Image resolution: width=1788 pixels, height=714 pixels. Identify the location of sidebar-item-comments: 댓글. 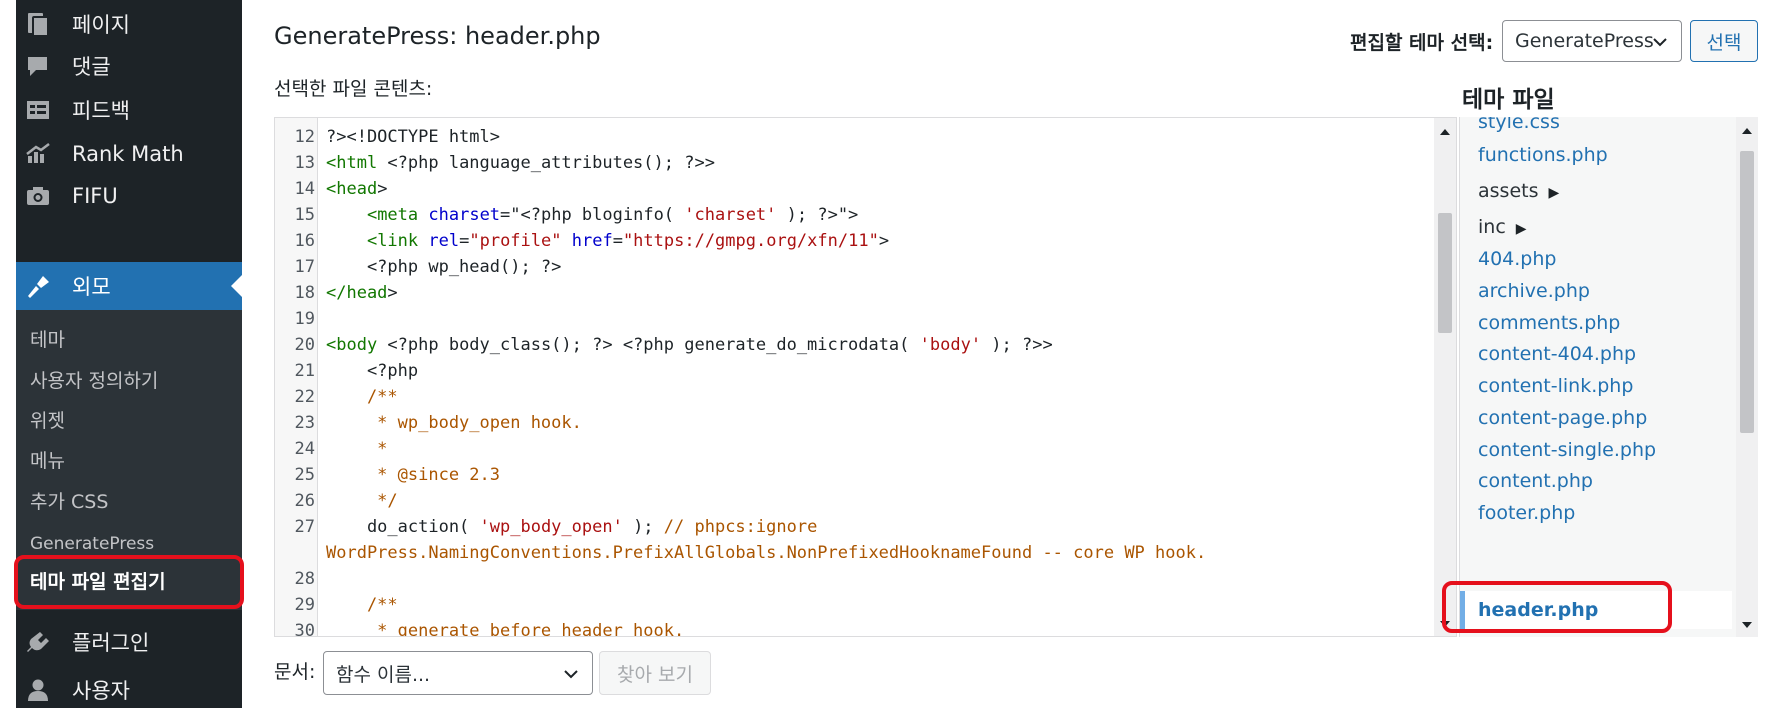
(129, 66).